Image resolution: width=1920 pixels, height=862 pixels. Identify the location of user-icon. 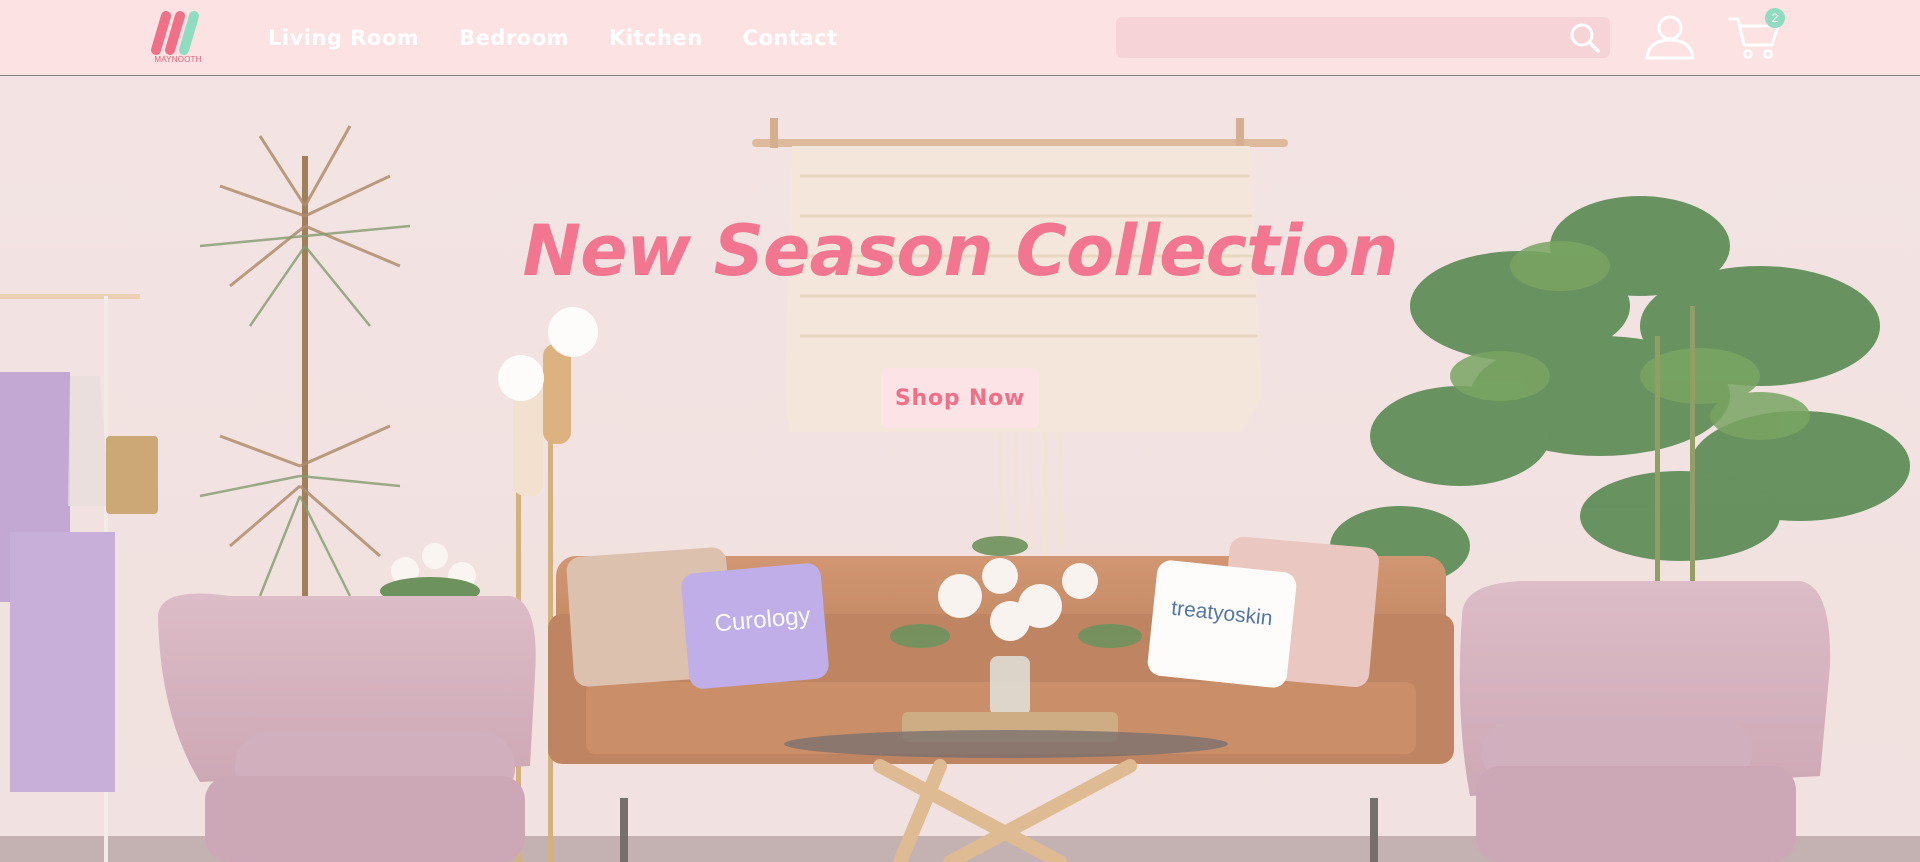
(1670, 37).